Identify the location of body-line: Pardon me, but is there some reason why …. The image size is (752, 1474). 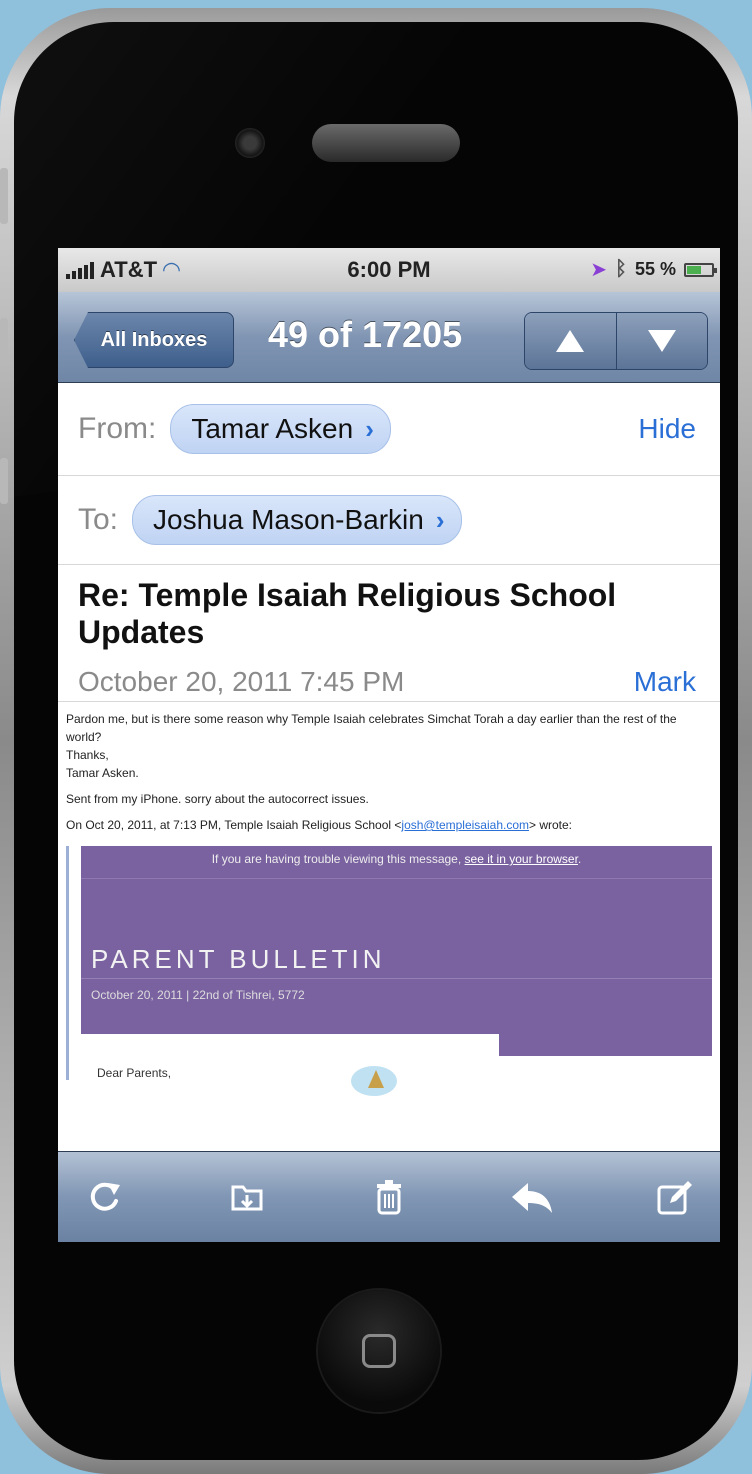
(371, 728).